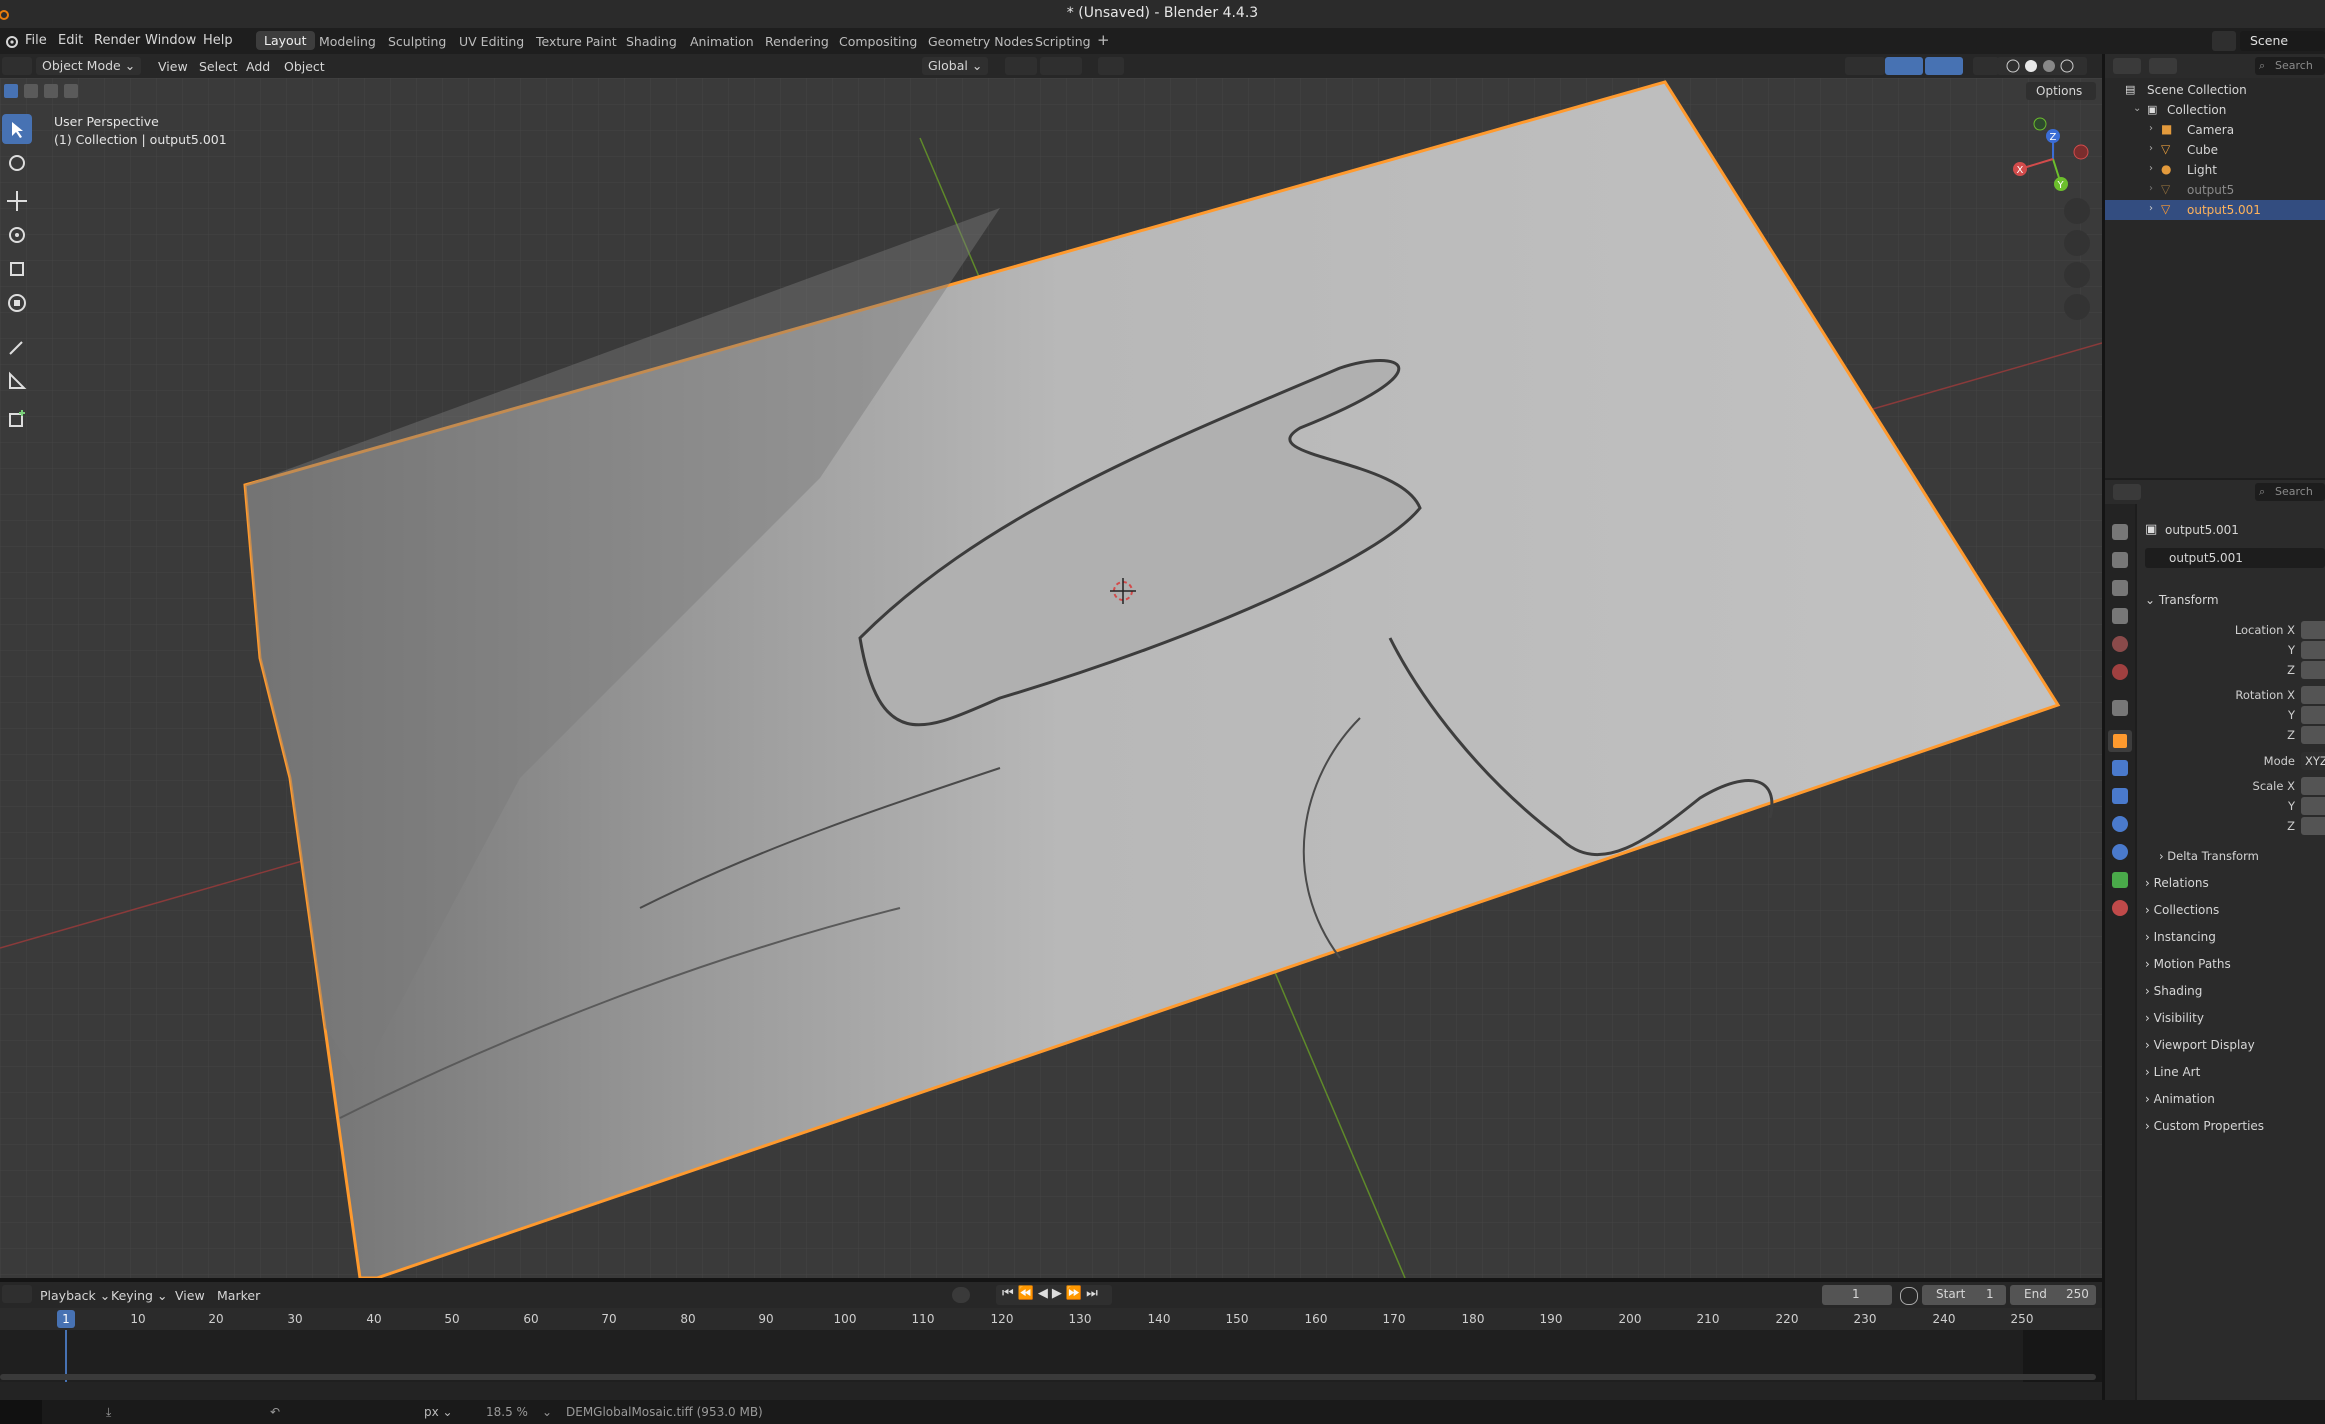  Describe the element at coordinates (1909, 1296) in the screenshot. I see `use-preview-range-icon` at that location.